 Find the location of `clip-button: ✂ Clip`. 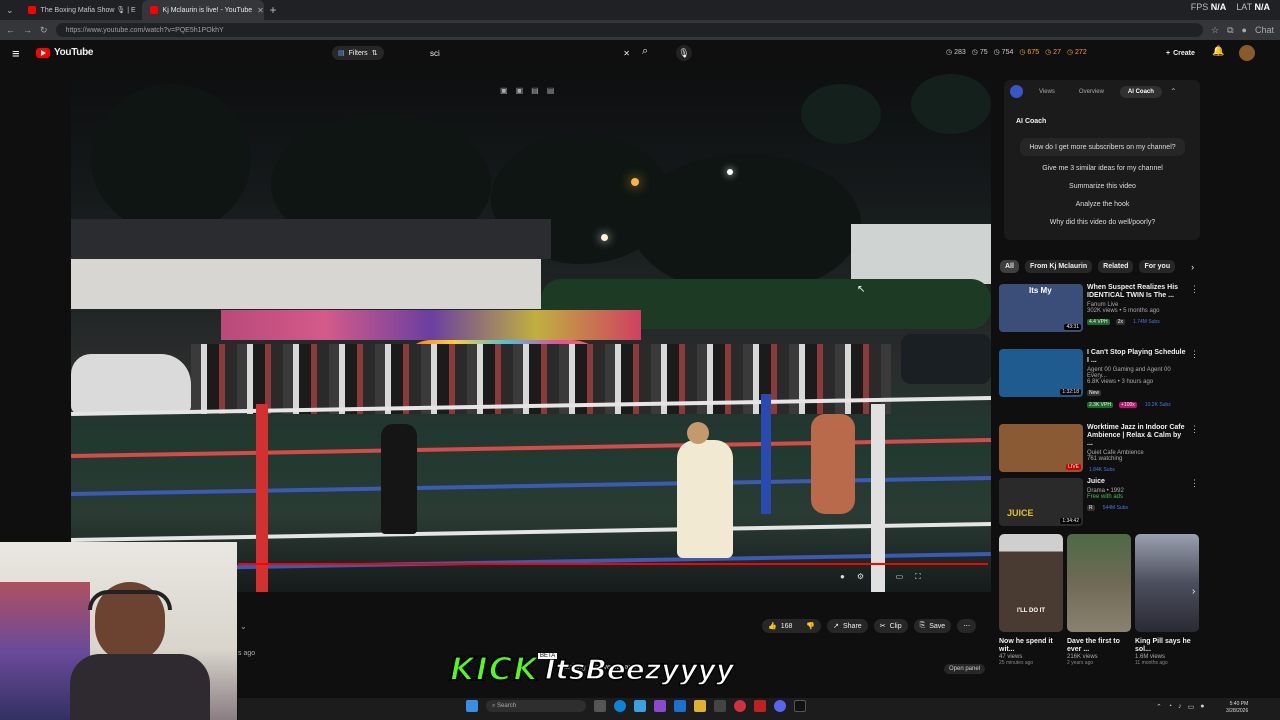

clip-button: ✂ Clip is located at coordinates (890, 626).